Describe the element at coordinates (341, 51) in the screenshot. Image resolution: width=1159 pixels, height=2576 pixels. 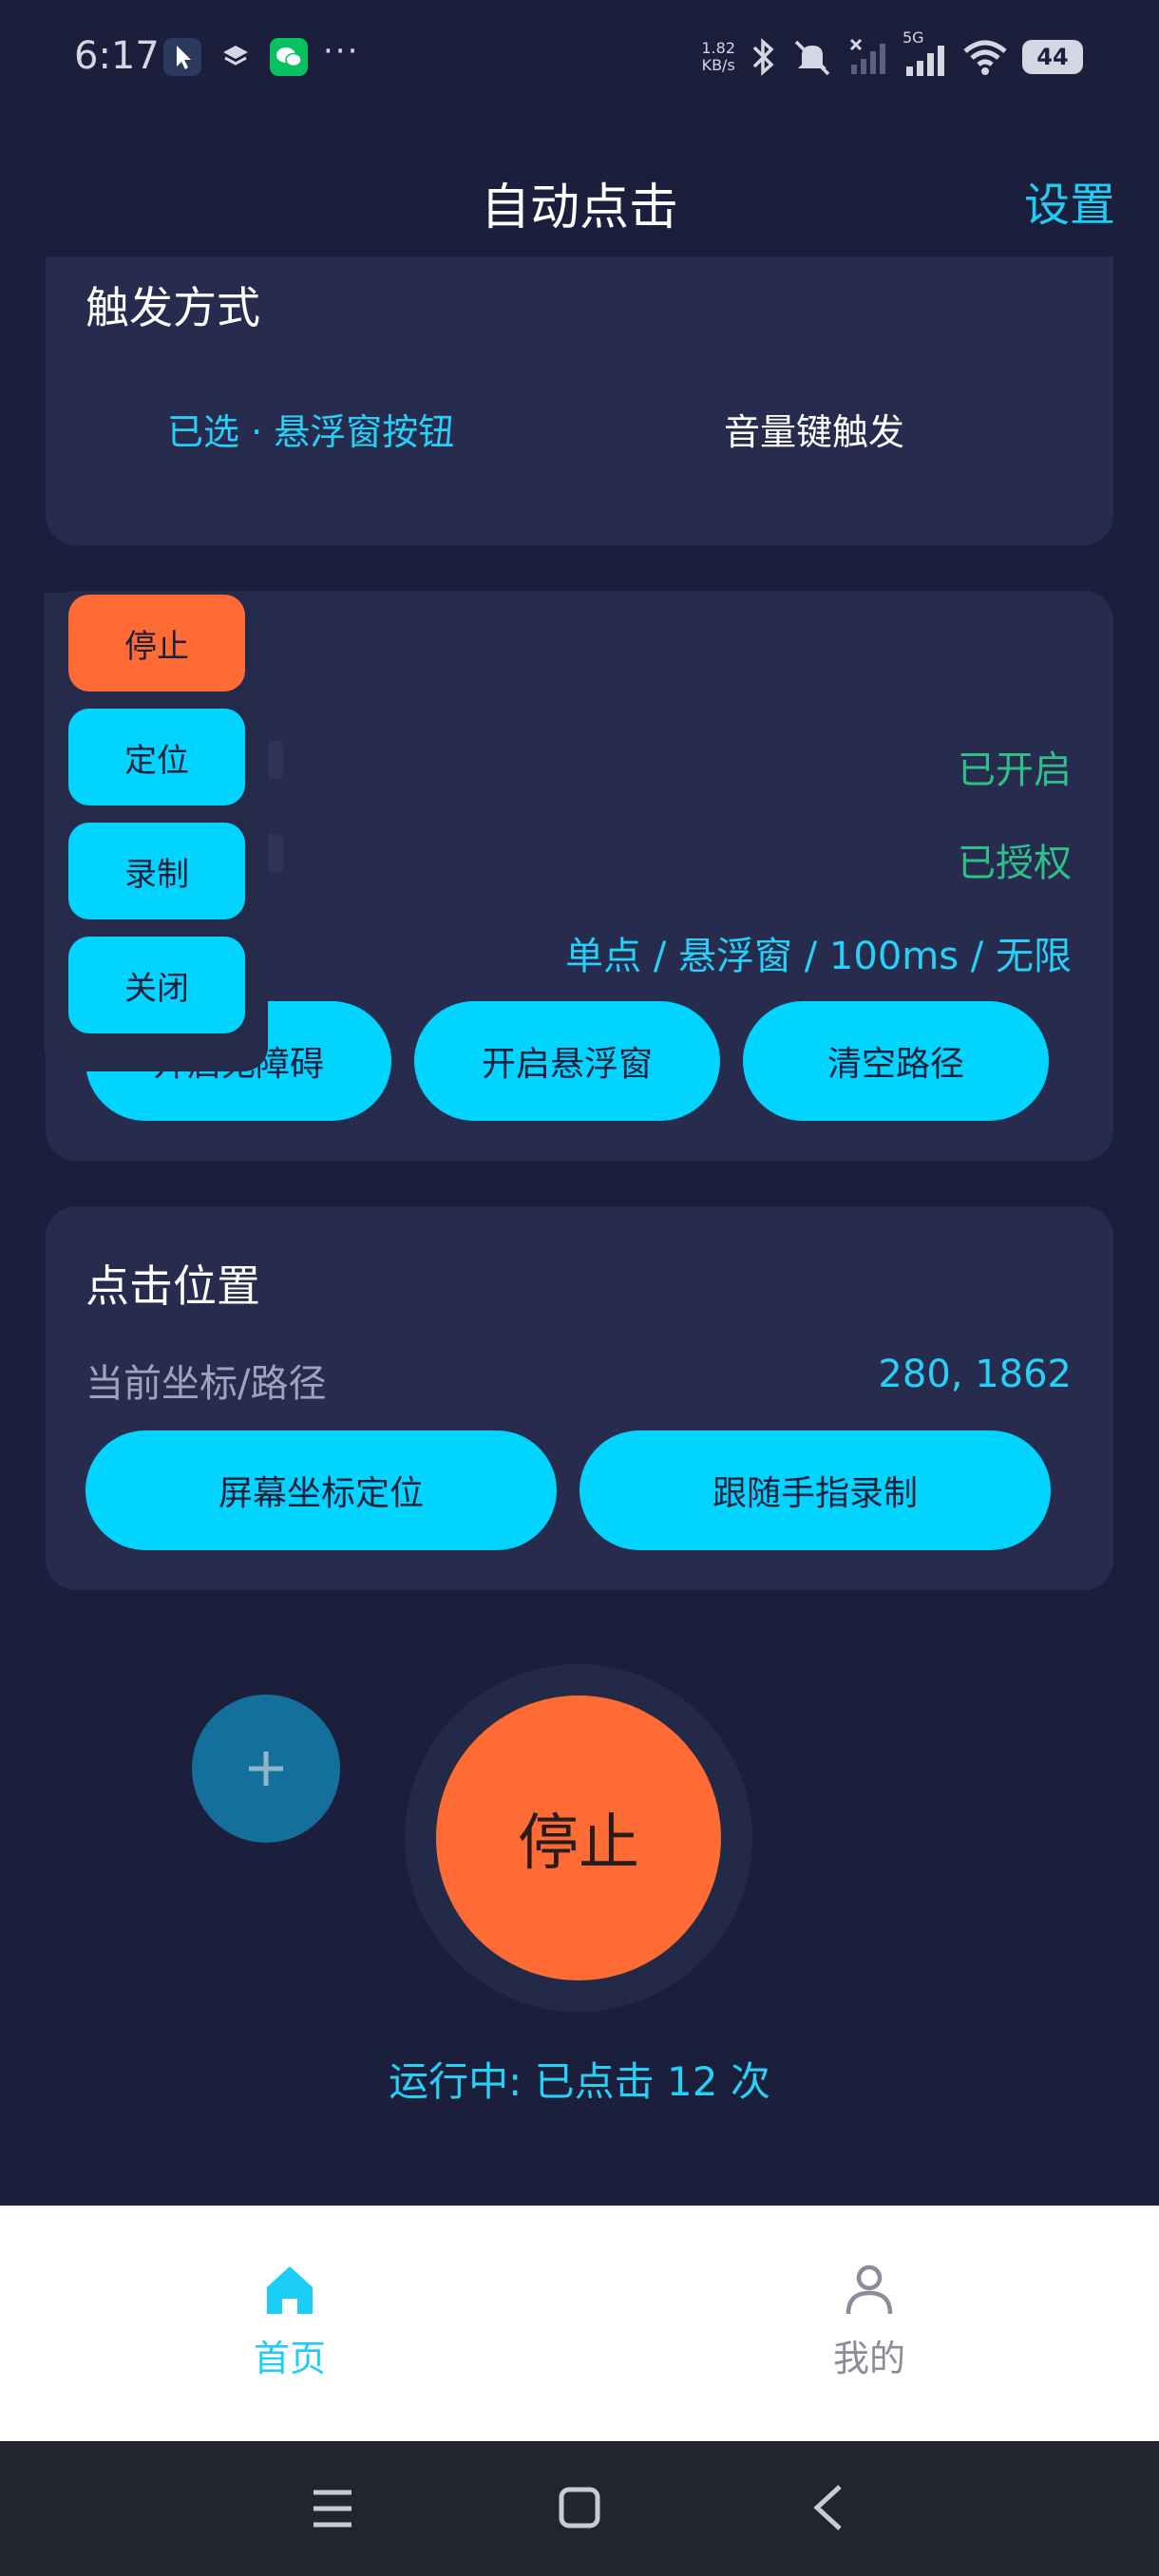
I see `more-notifications-icon: ···` at that location.